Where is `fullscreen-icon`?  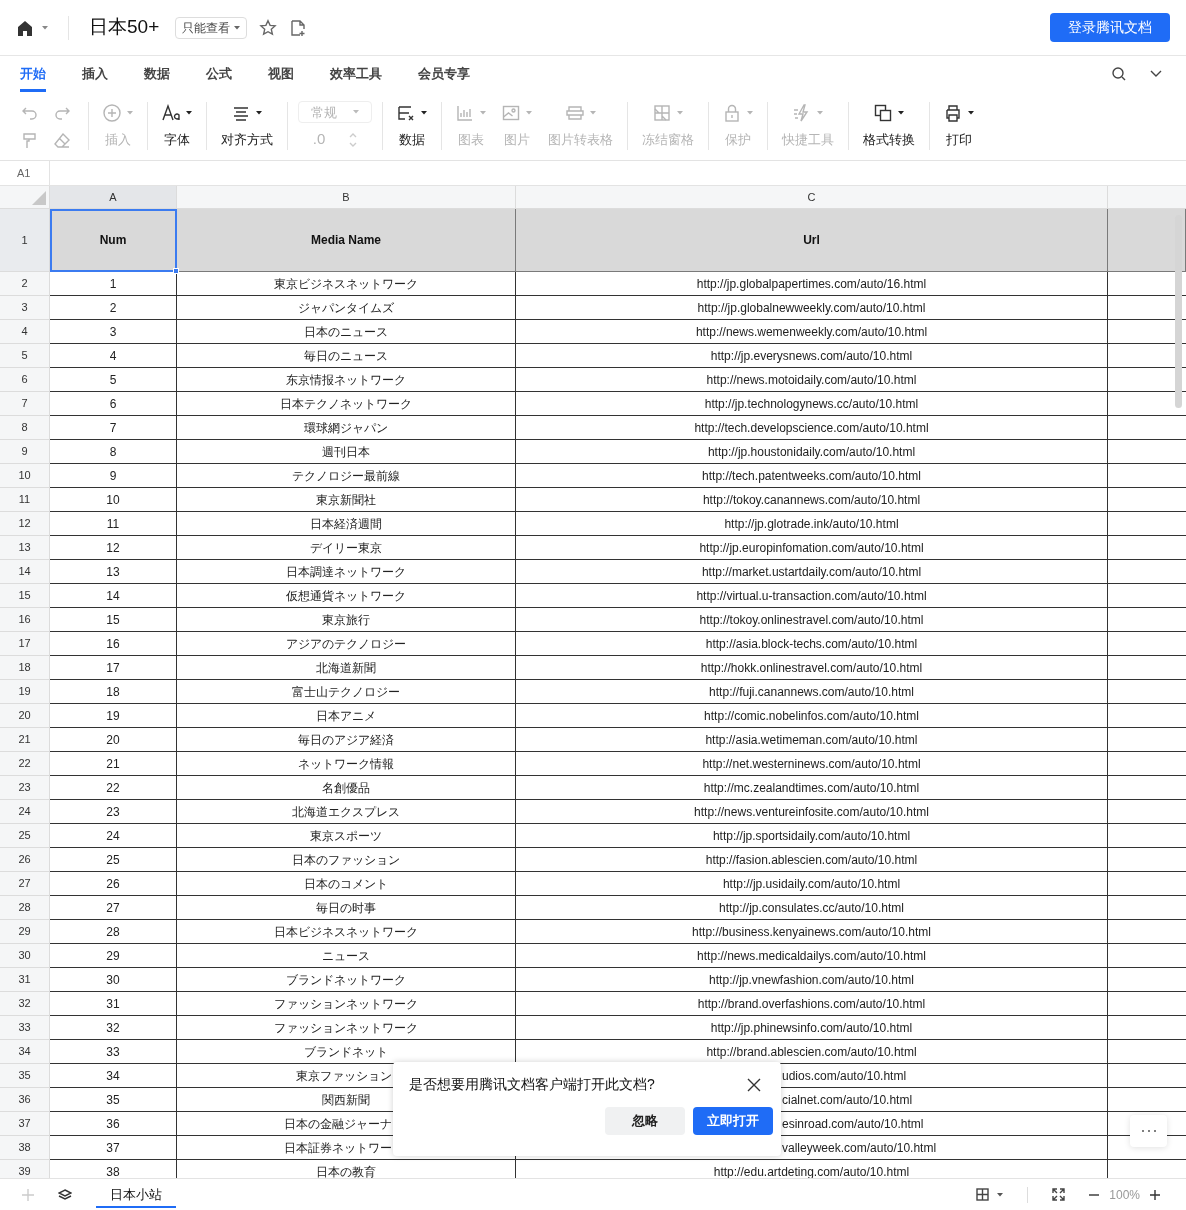 fullscreen-icon is located at coordinates (1059, 1194).